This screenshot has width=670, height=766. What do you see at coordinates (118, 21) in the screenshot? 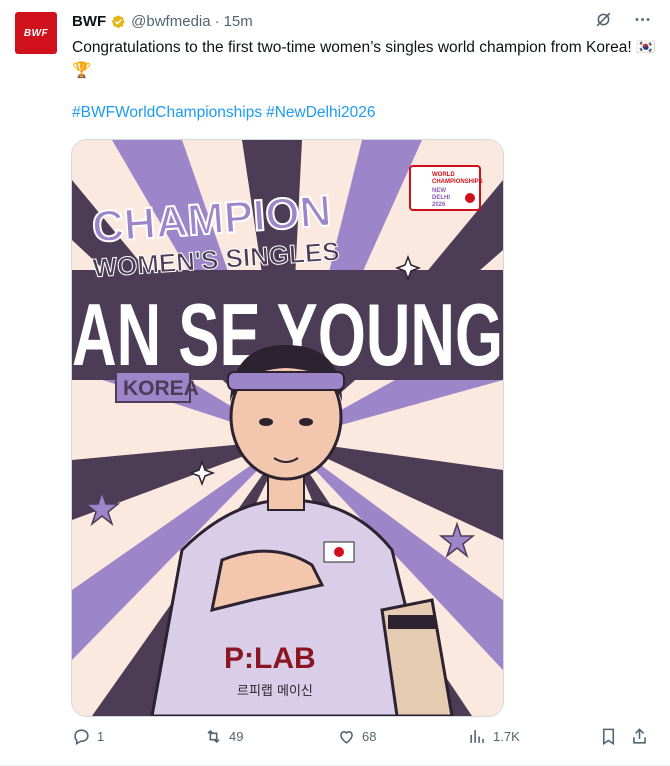
I see `verified-badge-icon` at bounding box center [118, 21].